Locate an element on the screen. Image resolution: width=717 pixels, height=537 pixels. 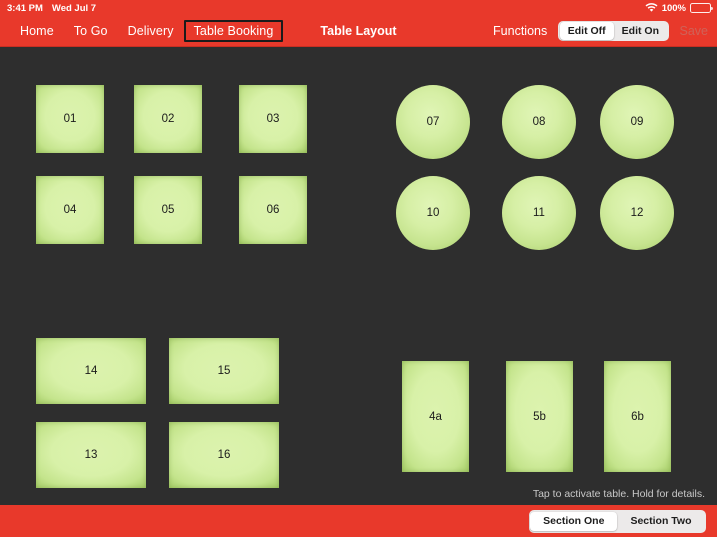
table-07: 07 is located at coordinates (433, 122).